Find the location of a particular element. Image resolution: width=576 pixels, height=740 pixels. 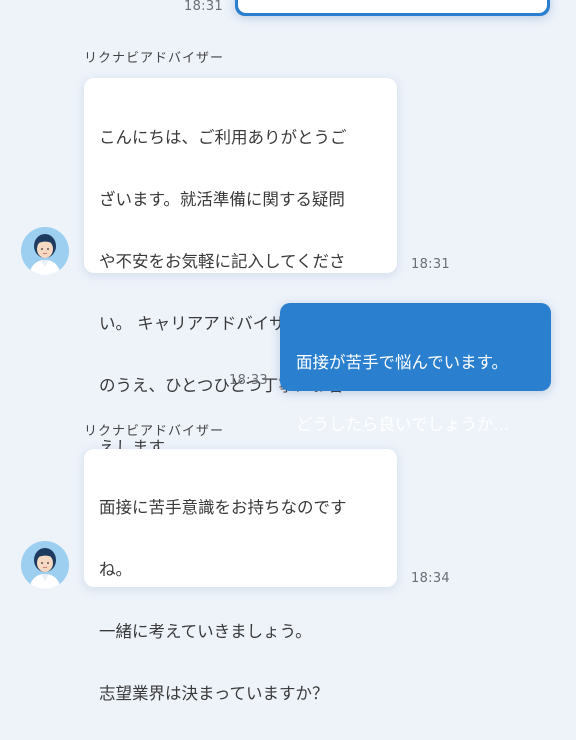

message-line: こんにちは、ご利用ありがとうご is located at coordinates (223, 137).